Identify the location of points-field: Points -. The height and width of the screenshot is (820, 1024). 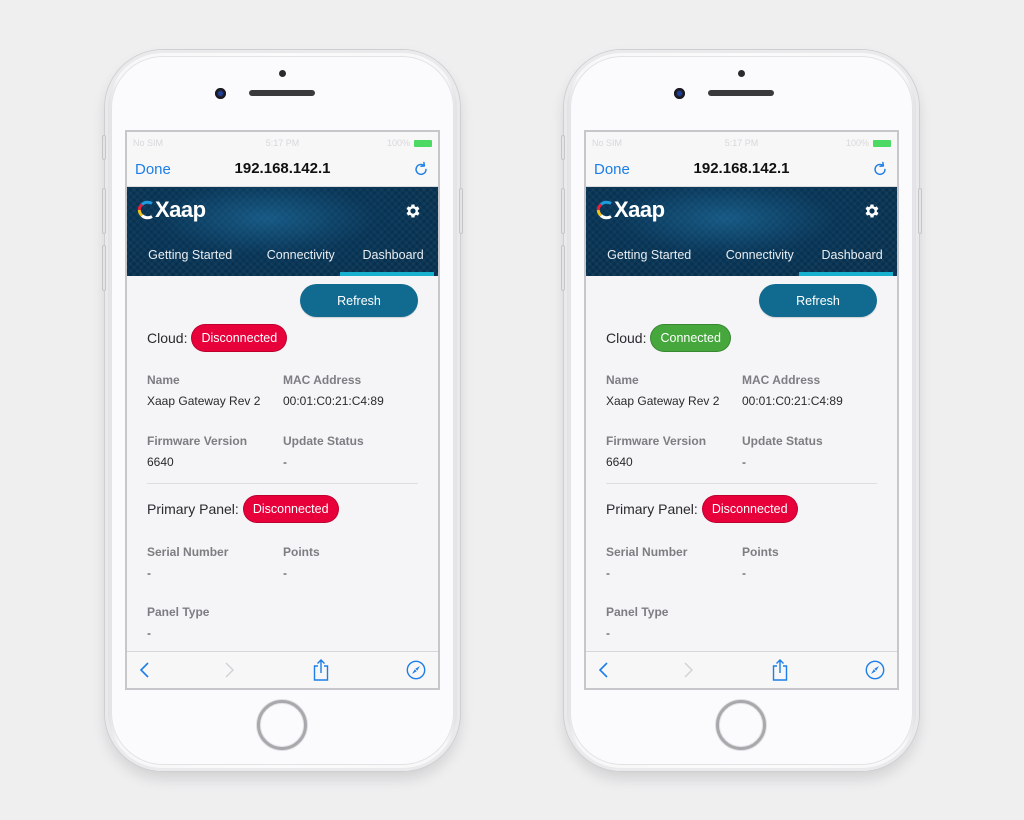
(301, 562).